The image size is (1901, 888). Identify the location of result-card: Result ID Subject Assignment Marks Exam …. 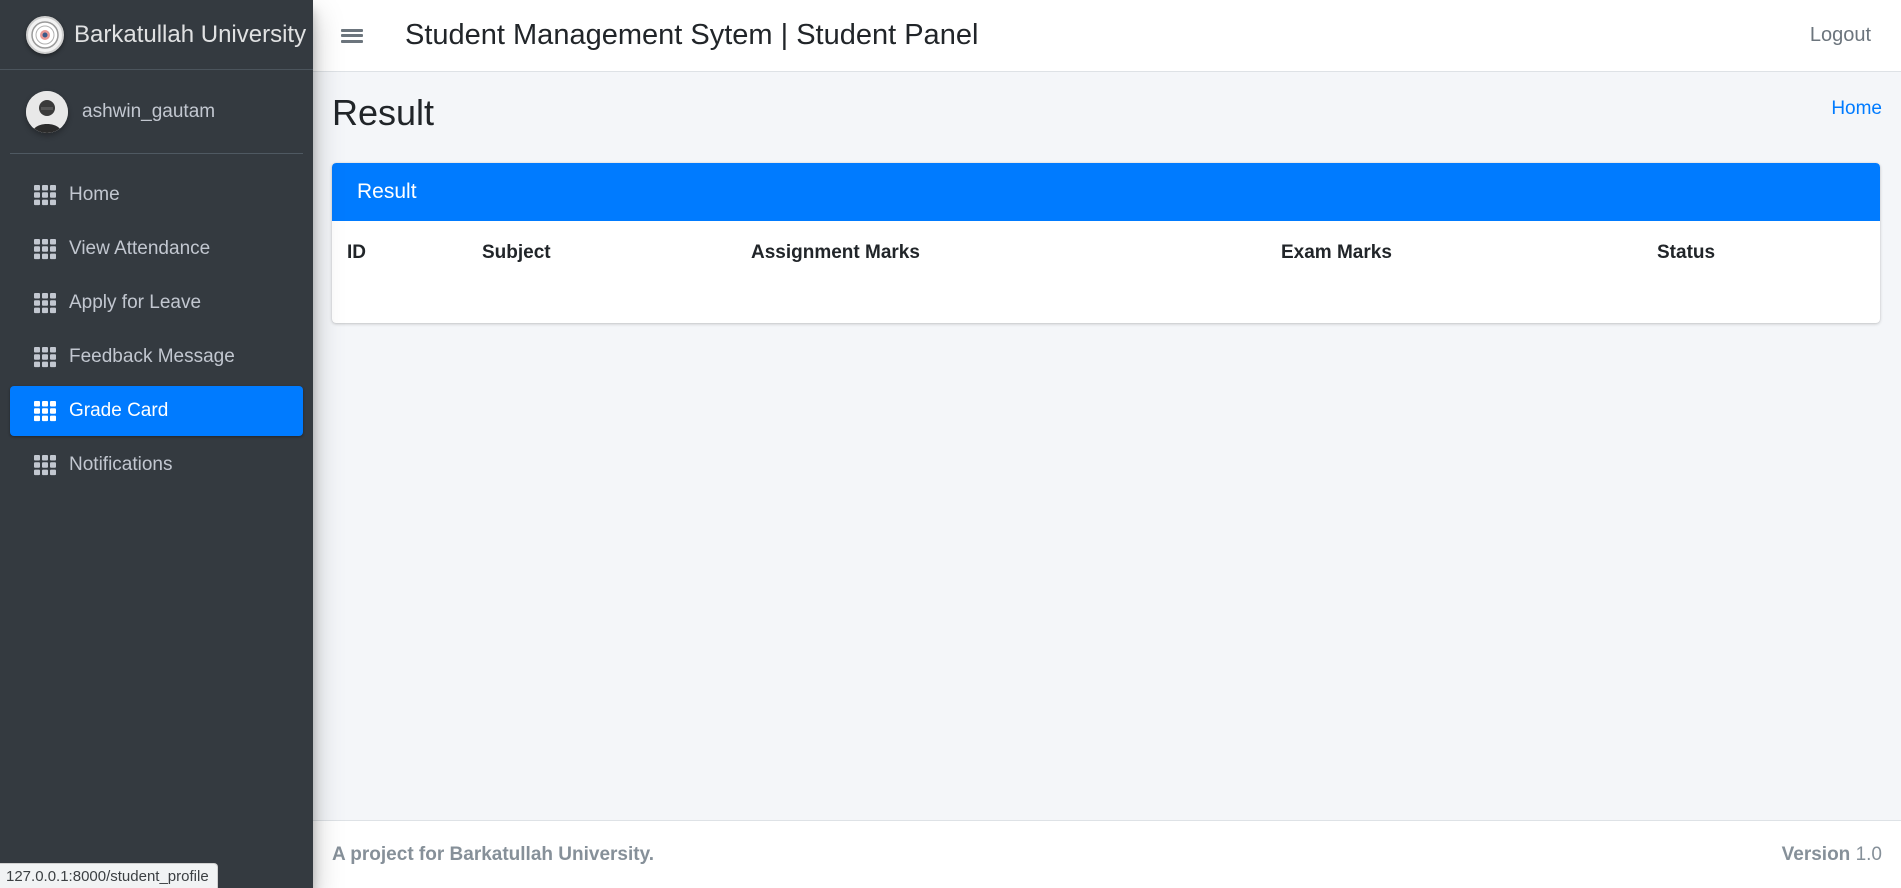
(1106, 243).